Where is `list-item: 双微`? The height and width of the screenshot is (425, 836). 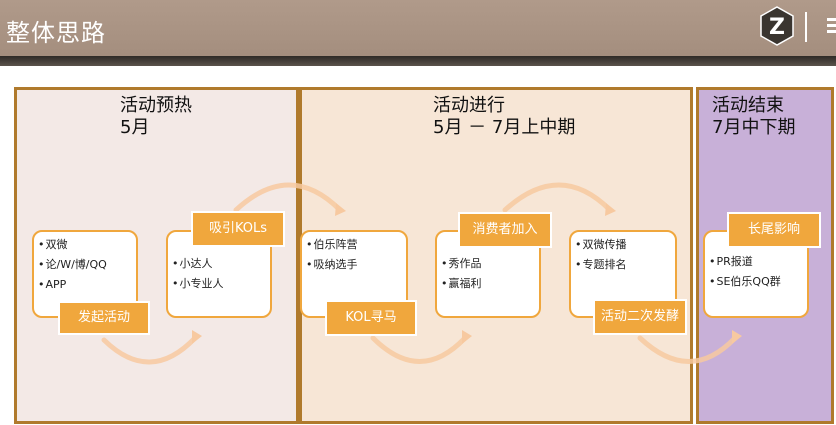 list-item: 双微 is located at coordinates (87, 245).